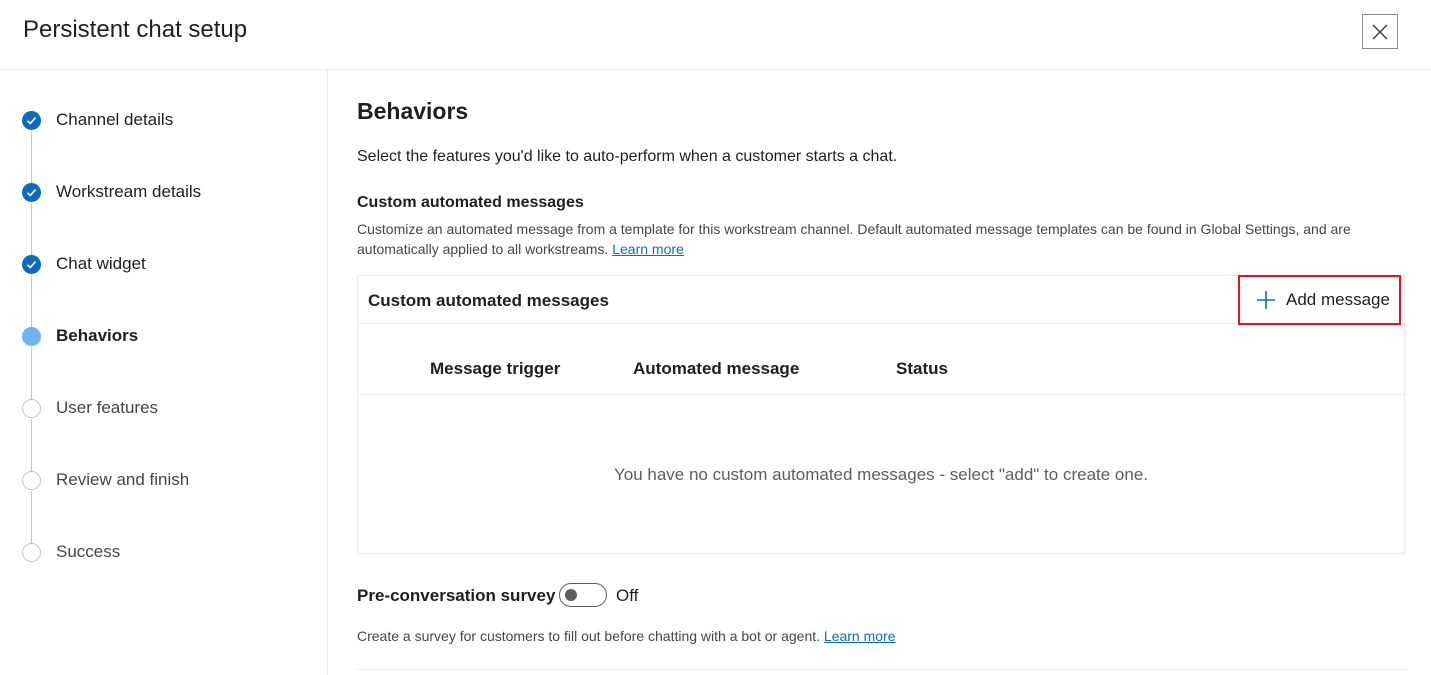  I want to click on step-label: User features, so click(107, 407).